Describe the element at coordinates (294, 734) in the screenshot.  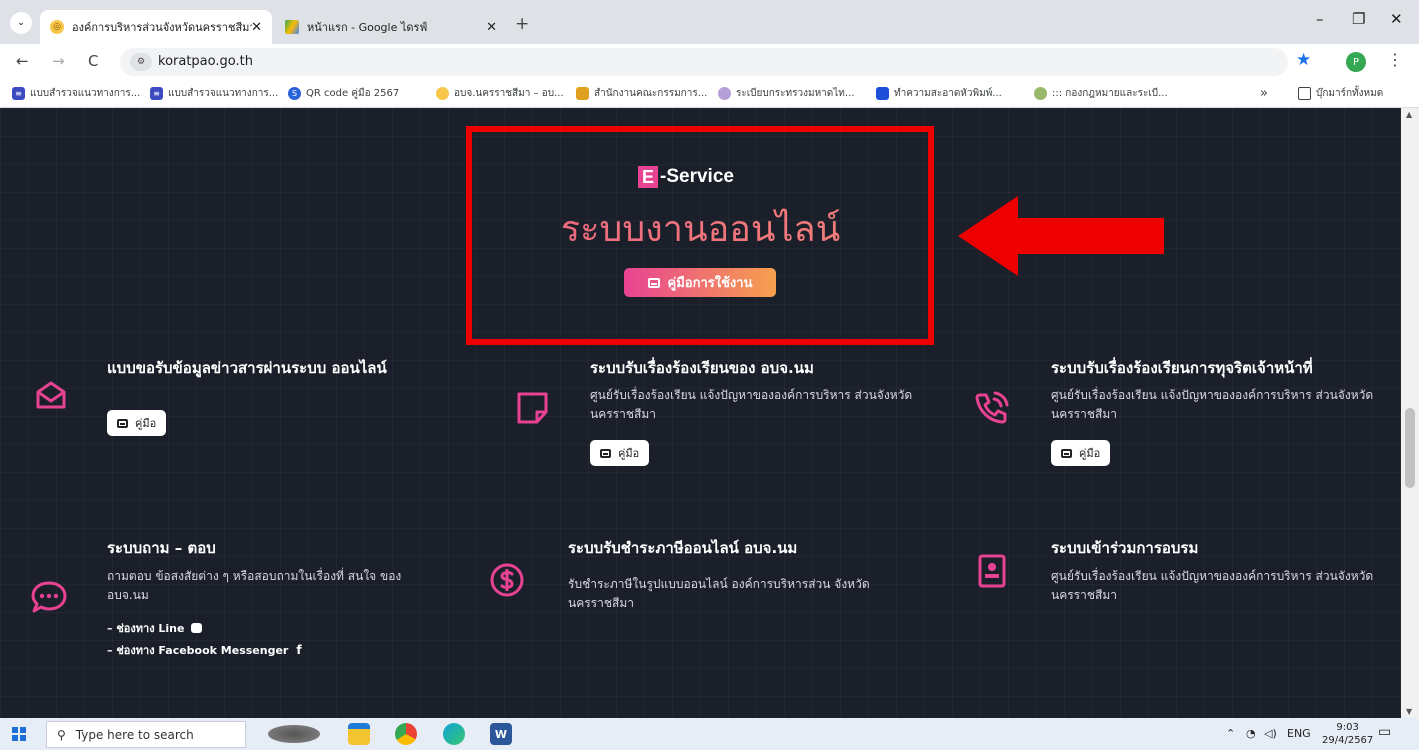
I see `search-highlight-image` at that location.